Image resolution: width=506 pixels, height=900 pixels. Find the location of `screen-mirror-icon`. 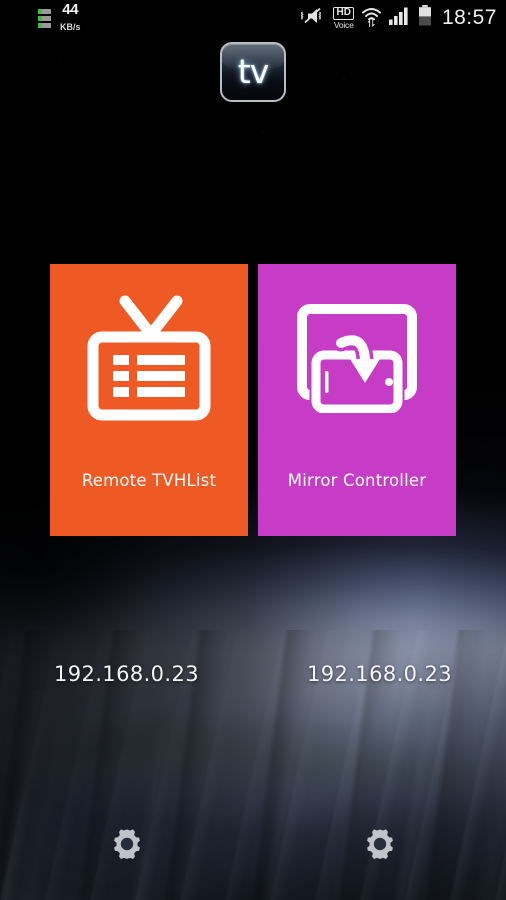

screen-mirror-icon is located at coordinates (357, 360).